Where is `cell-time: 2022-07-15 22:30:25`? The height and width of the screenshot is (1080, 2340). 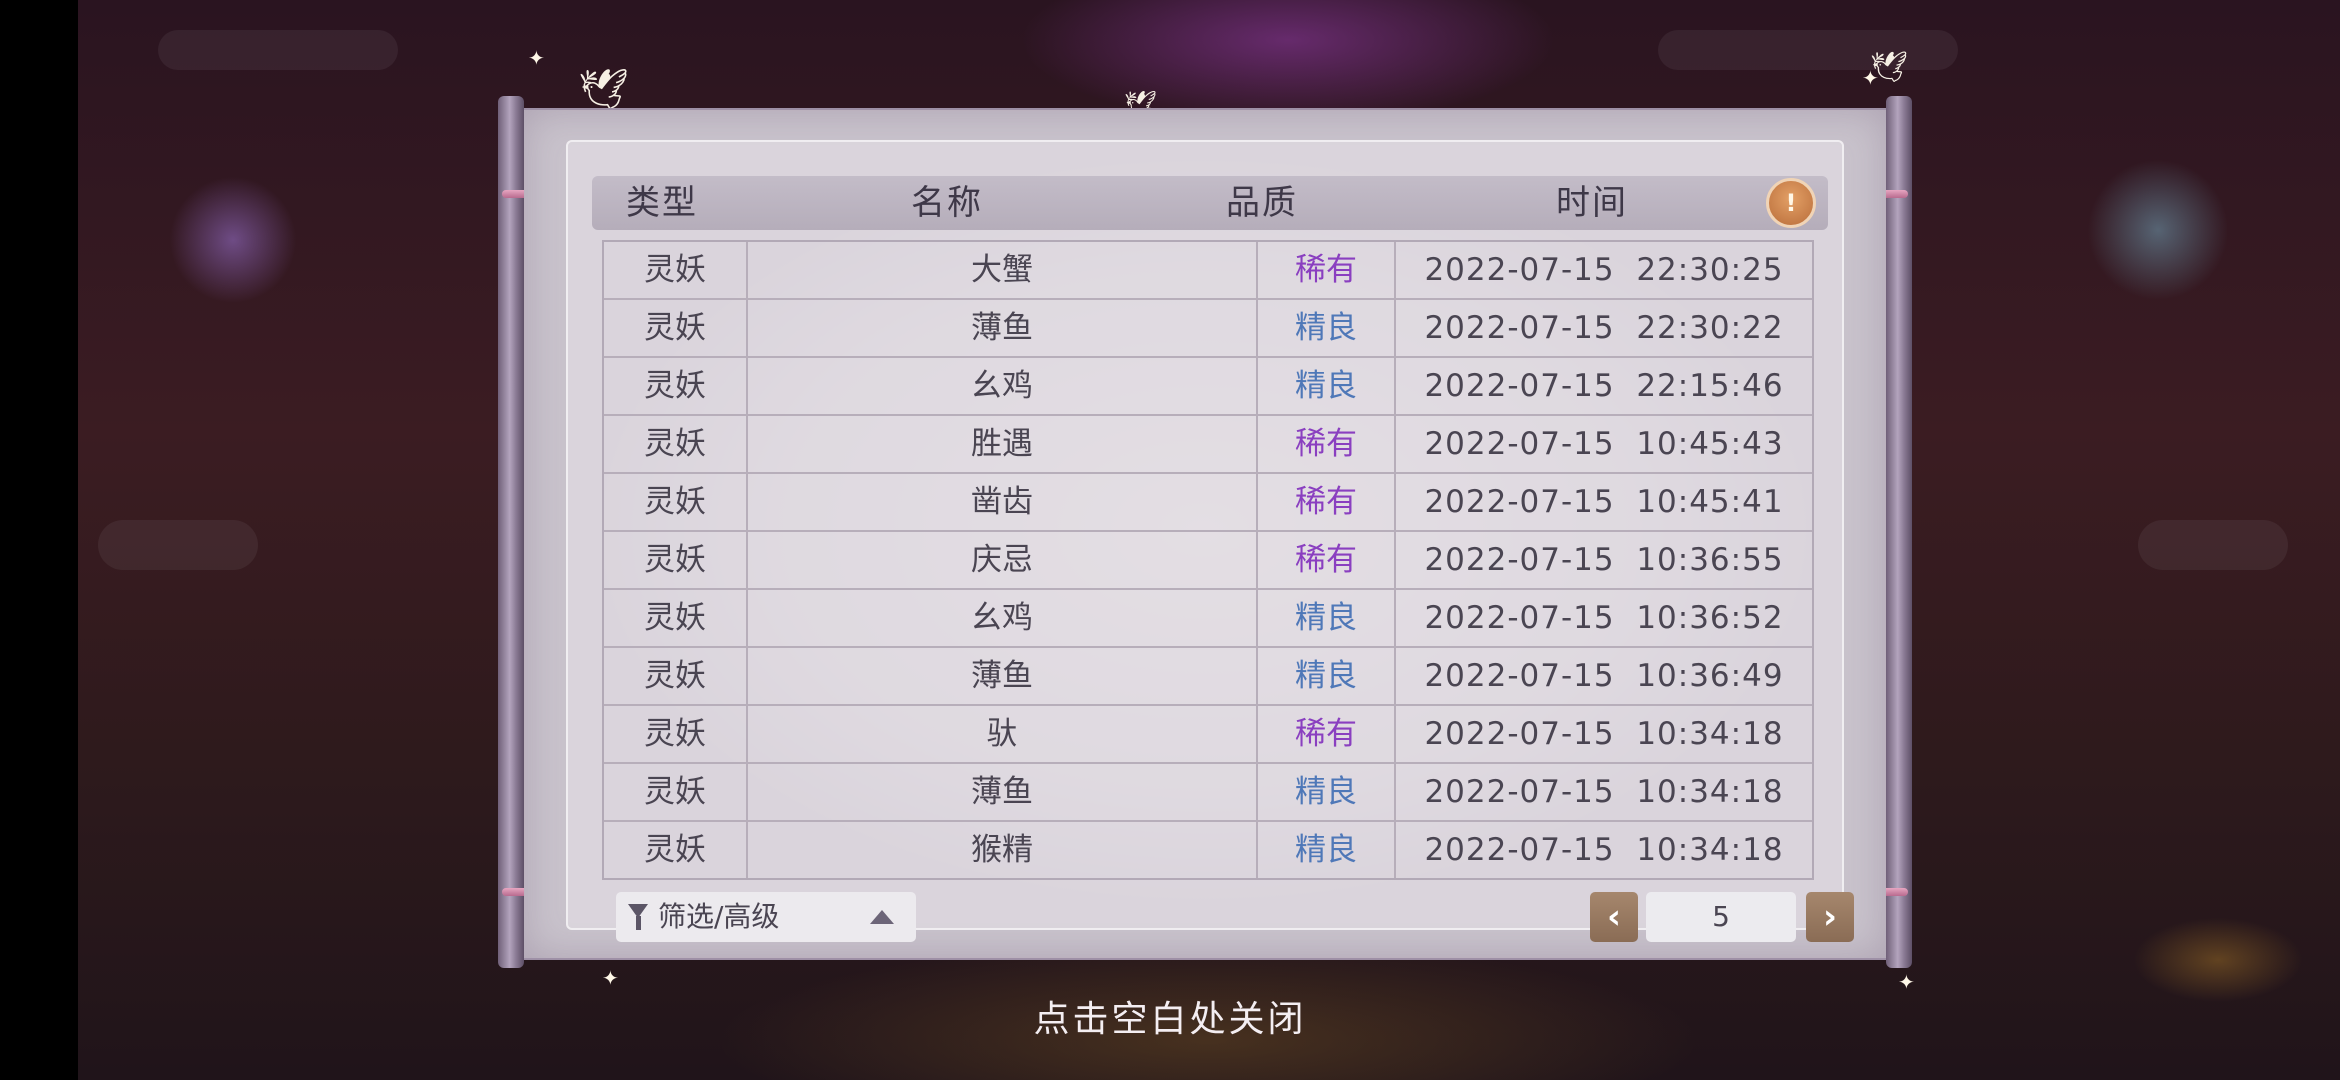
cell-time: 2022-07-15 22:30:25 is located at coordinates (1604, 270).